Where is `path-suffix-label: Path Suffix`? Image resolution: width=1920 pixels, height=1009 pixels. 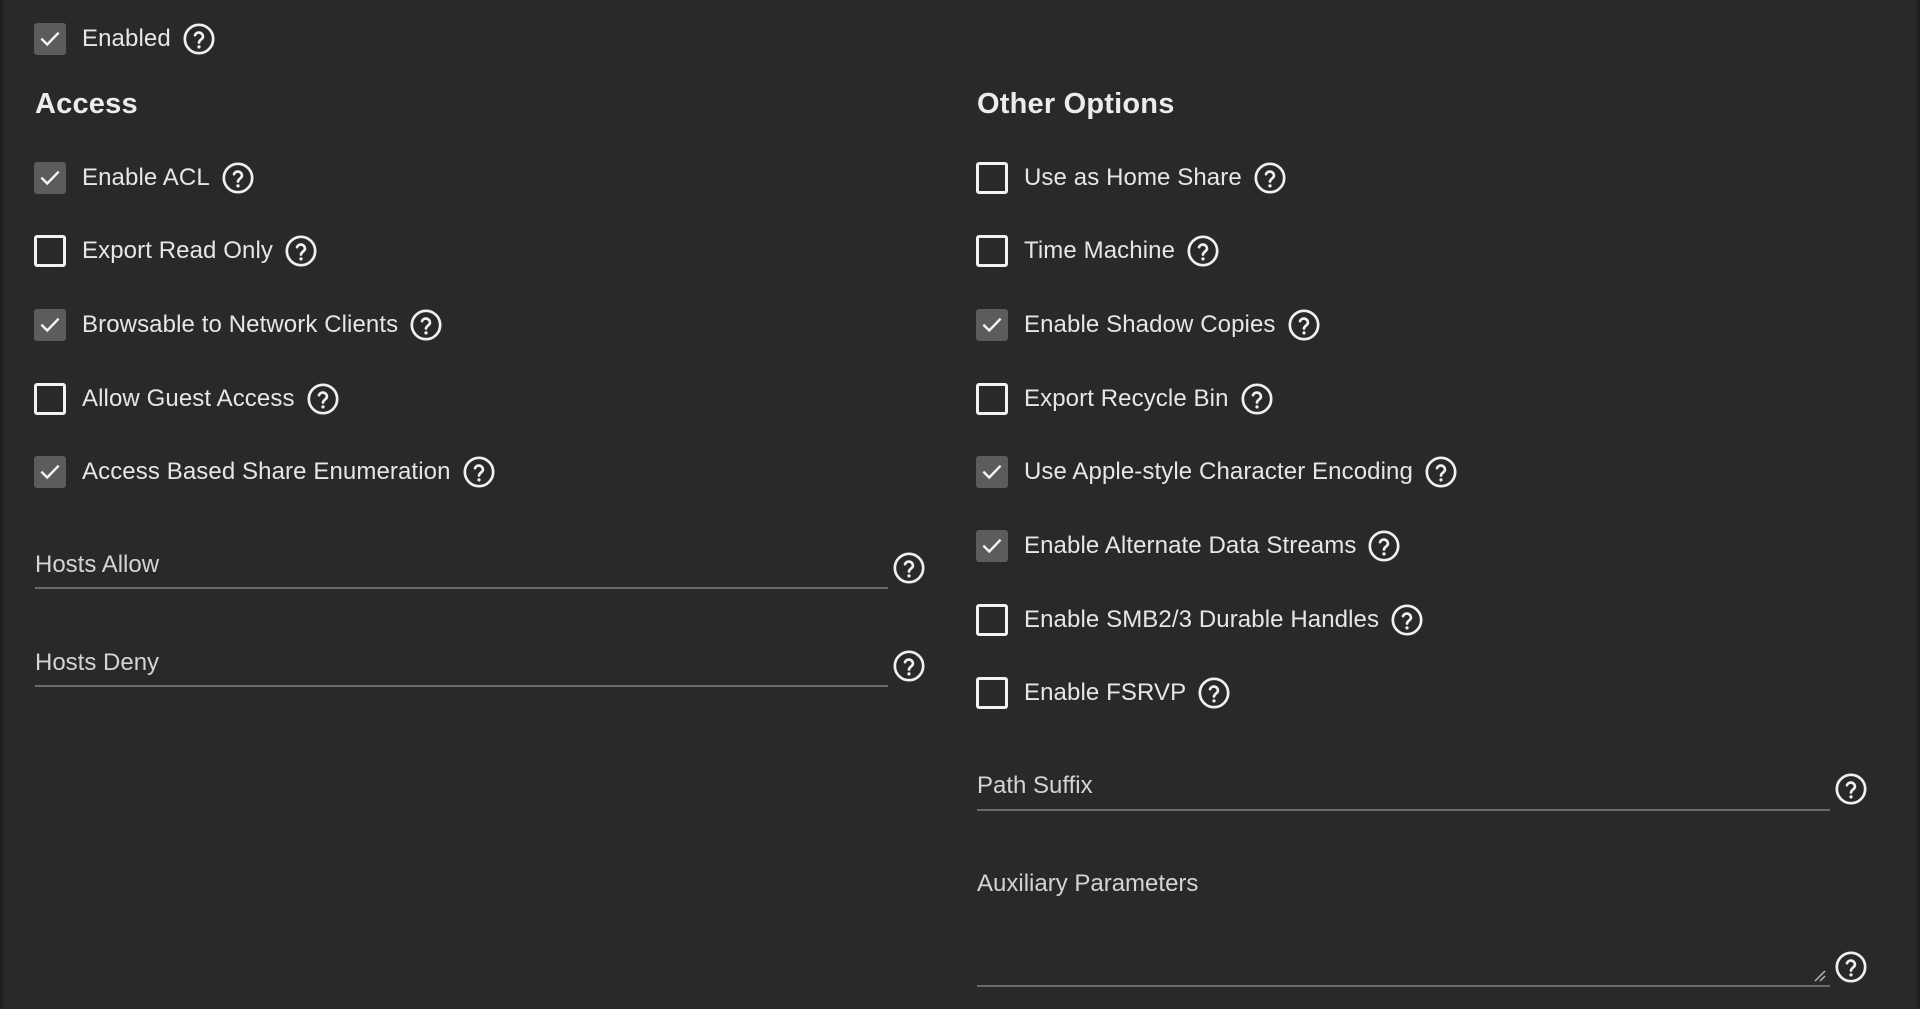 path-suffix-label: Path Suffix is located at coordinates (1035, 785).